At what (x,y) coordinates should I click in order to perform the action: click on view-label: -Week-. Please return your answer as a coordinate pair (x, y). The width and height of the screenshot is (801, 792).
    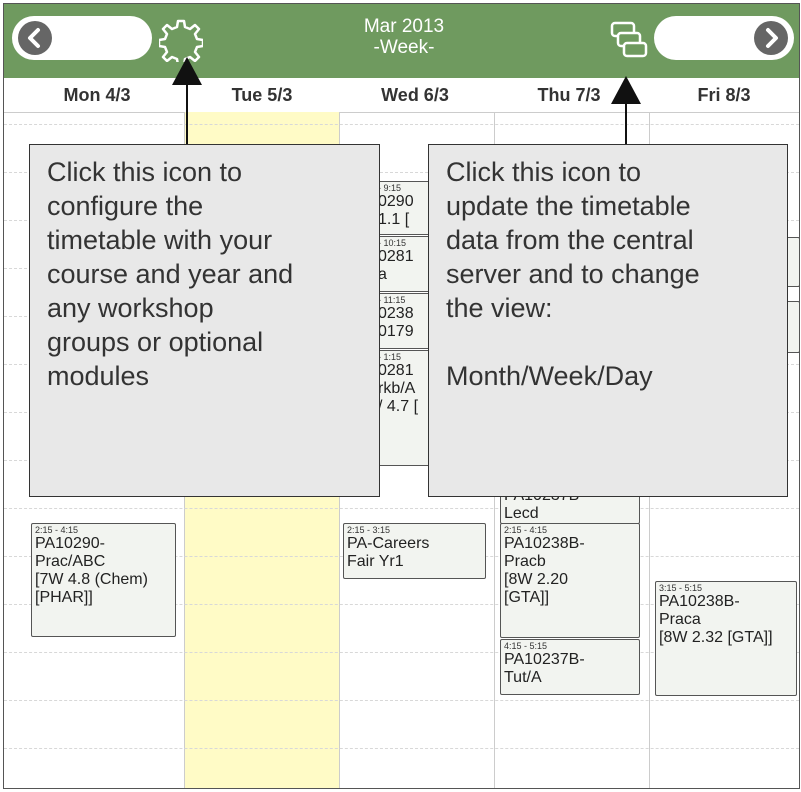
    Looking at the image, I should click on (404, 47).